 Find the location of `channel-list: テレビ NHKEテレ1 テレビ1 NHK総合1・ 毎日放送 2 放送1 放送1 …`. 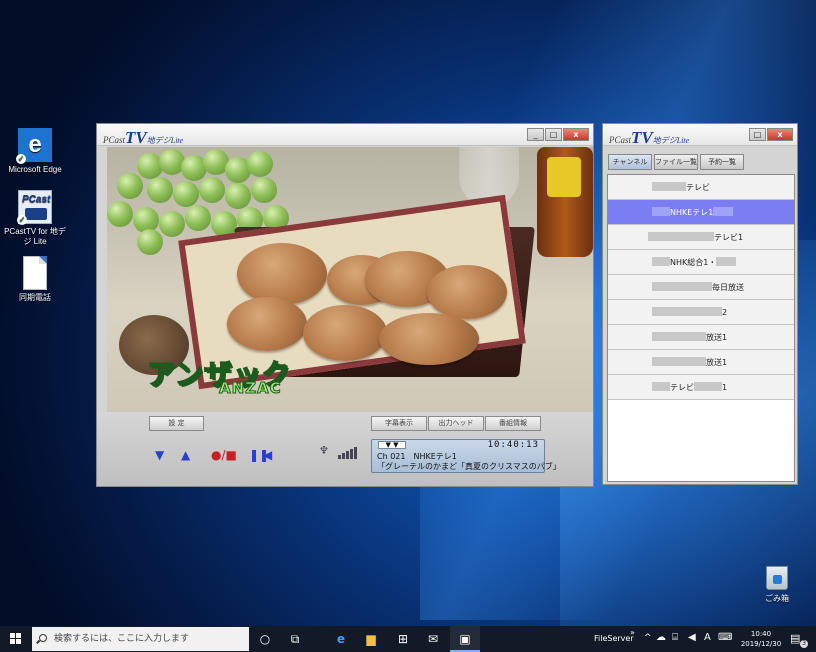

channel-list: テレビ NHKEテレ1 テレビ1 NHK総合1・ 毎日放送 2 放送1 放送1 … is located at coordinates (701, 328).